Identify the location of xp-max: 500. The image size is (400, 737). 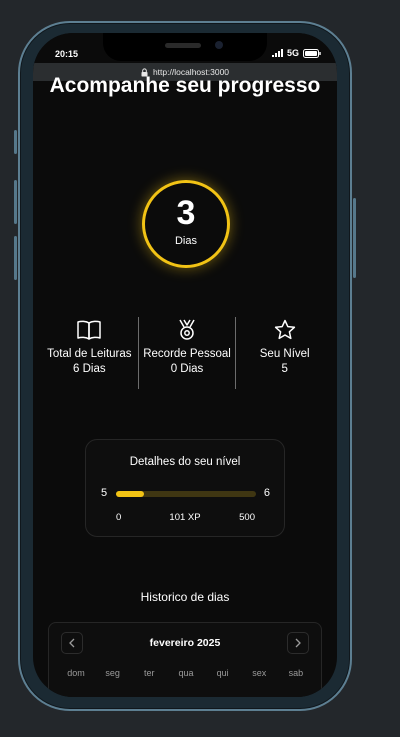
(247, 517).